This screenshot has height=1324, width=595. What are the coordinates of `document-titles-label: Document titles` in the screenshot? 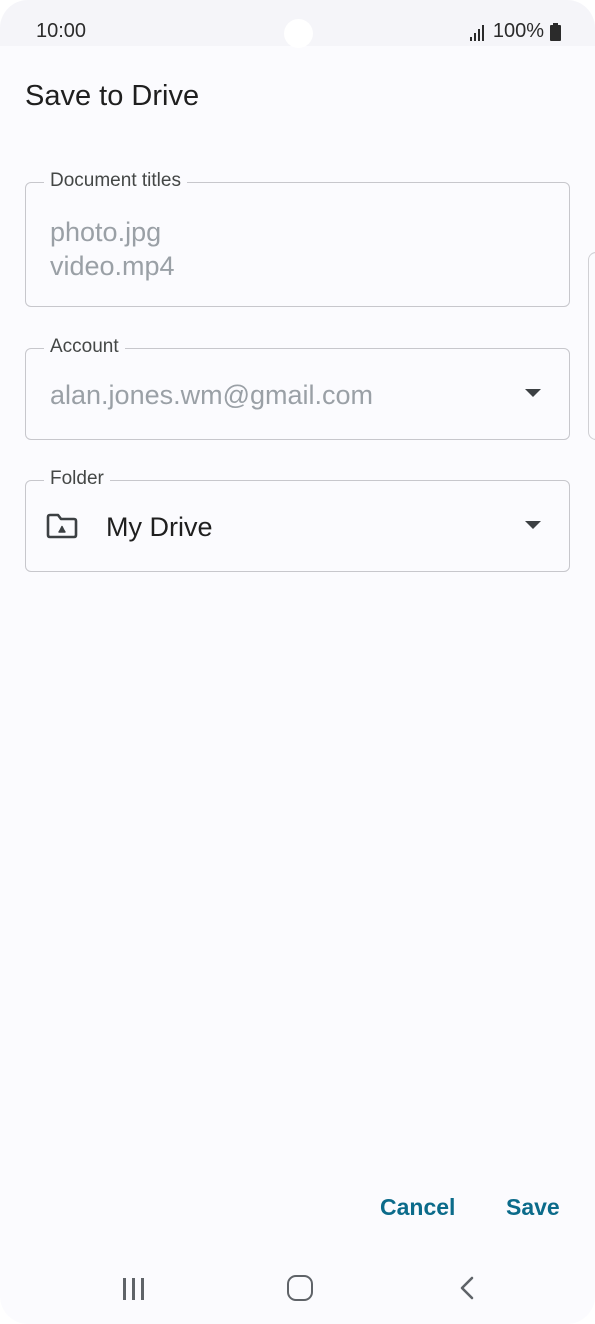 It's located at (115, 181).